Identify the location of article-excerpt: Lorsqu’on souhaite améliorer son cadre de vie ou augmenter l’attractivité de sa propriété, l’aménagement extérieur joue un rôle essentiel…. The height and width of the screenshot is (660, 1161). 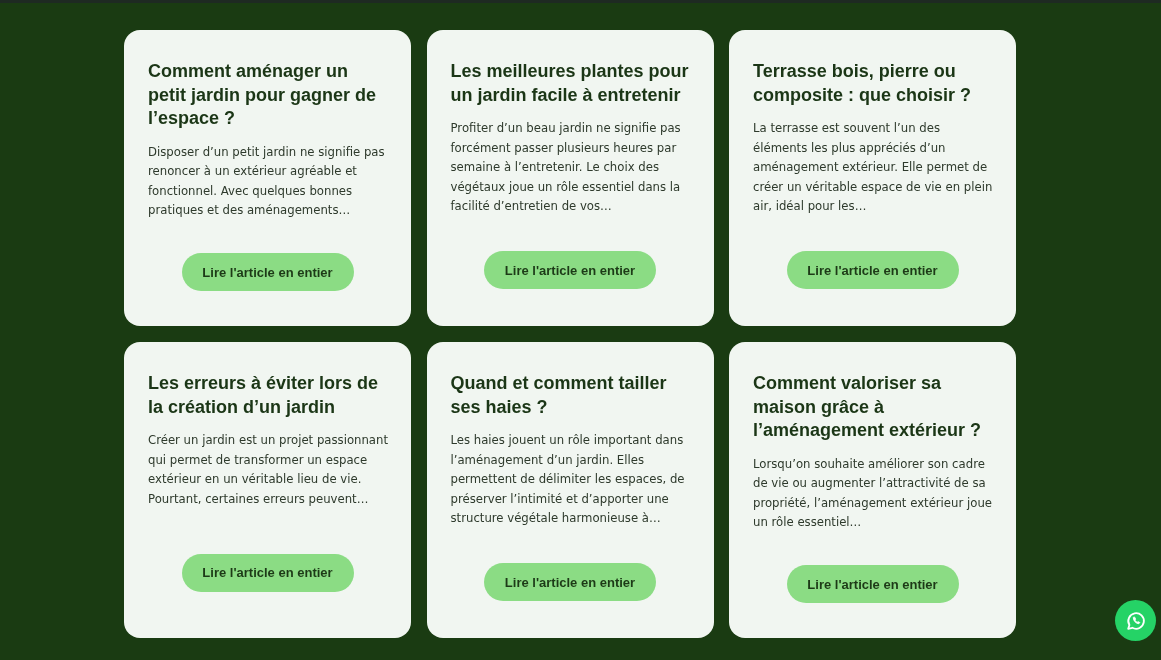
(873, 493).